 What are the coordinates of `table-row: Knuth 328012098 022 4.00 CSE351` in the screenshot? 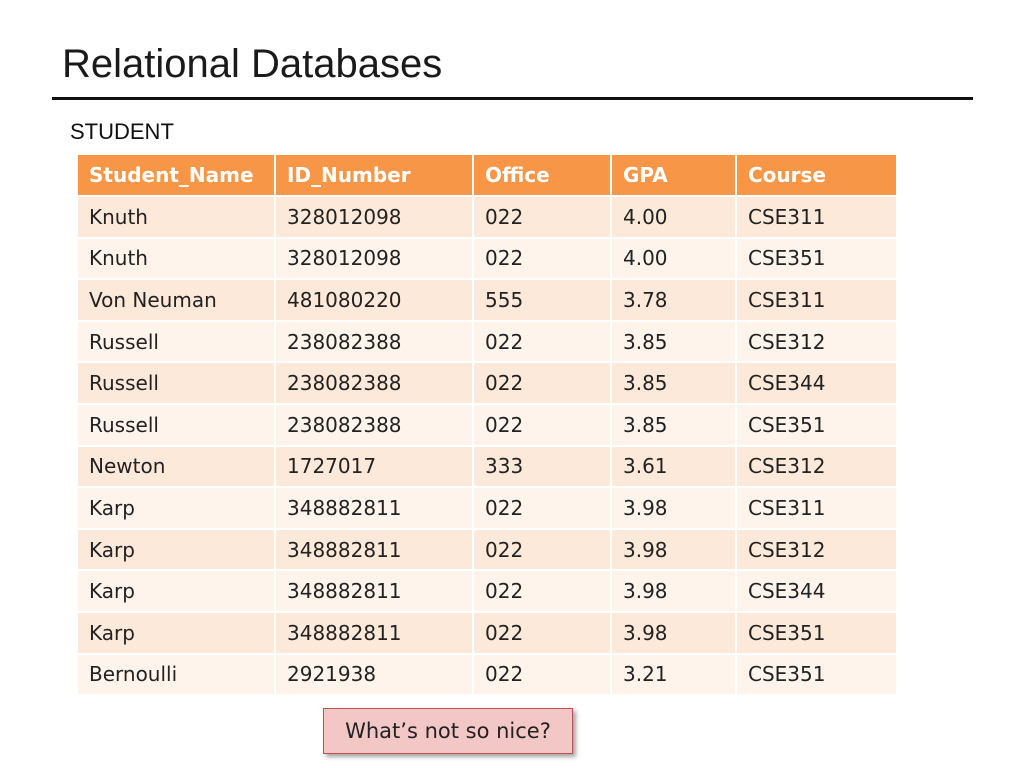 It's located at (487, 258).